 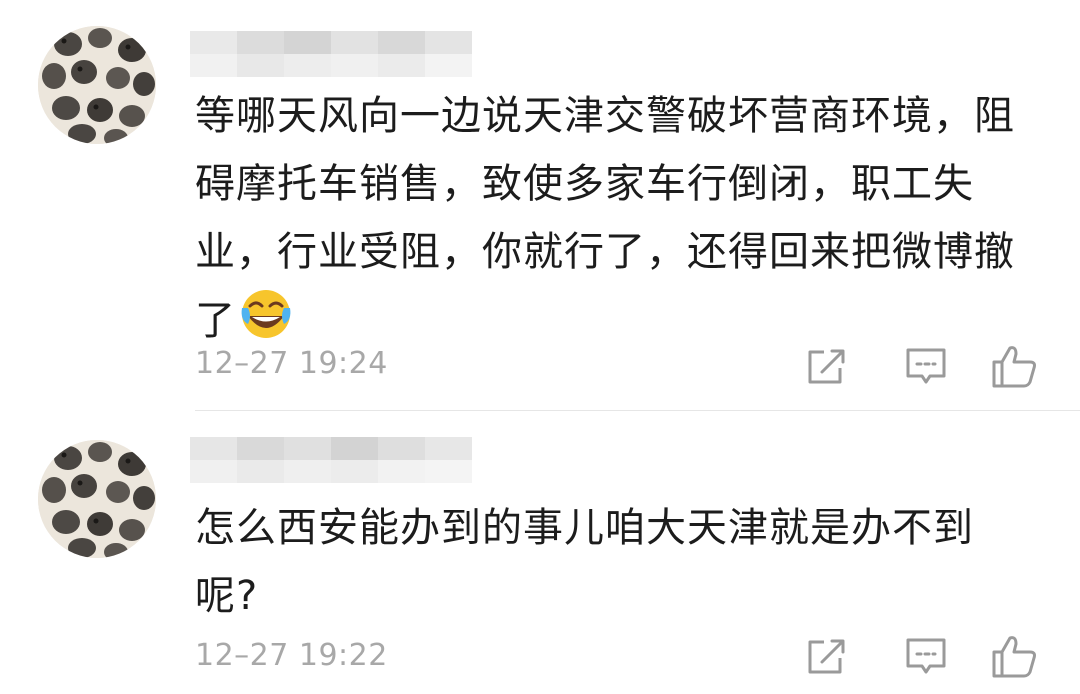 I want to click on comment-actions, so click(x=920, y=656).